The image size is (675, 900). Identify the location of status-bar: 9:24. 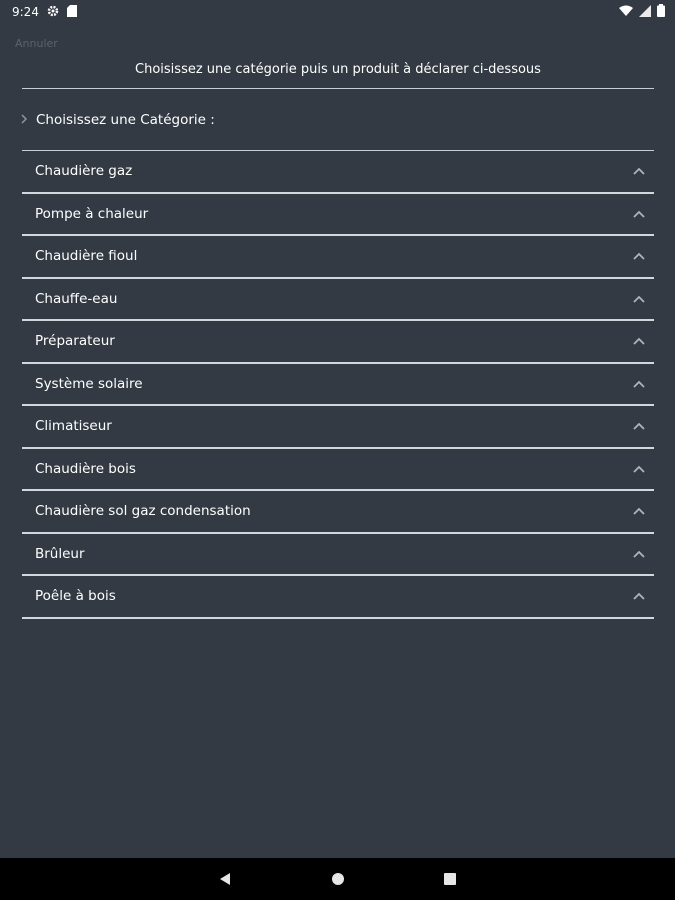
(337, 12).